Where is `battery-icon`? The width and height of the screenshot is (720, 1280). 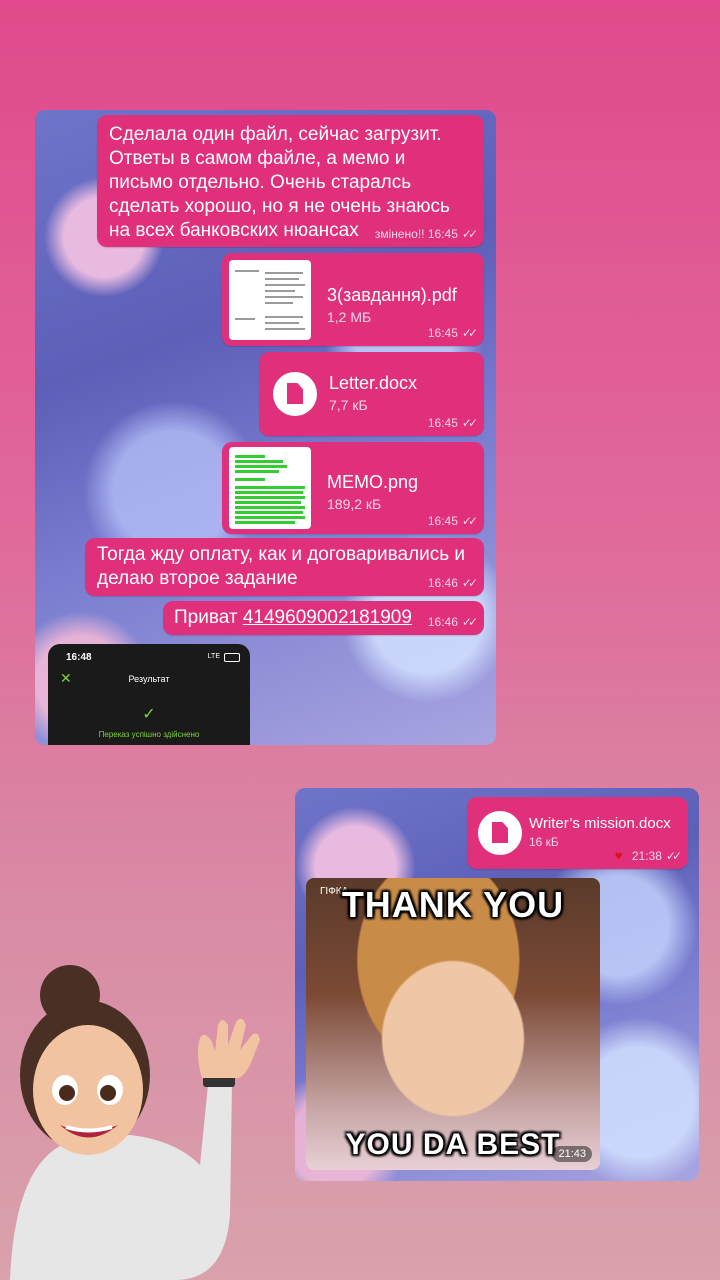
battery-icon is located at coordinates (232, 657).